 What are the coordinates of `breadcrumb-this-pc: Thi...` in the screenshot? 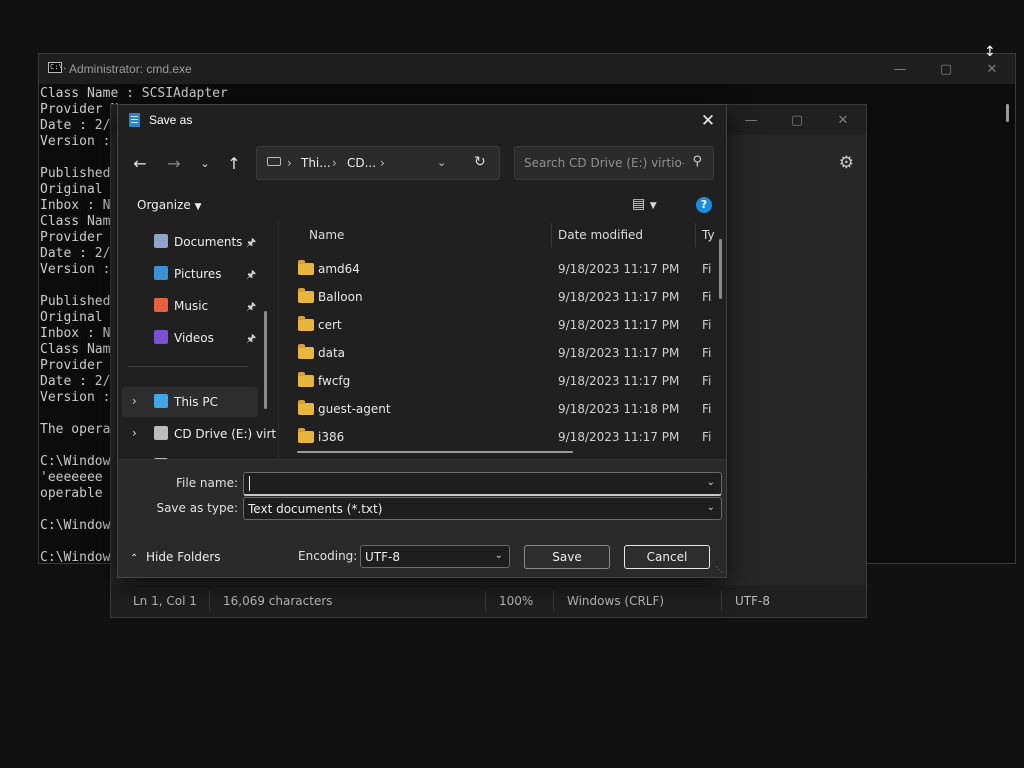 It's located at (316, 163).